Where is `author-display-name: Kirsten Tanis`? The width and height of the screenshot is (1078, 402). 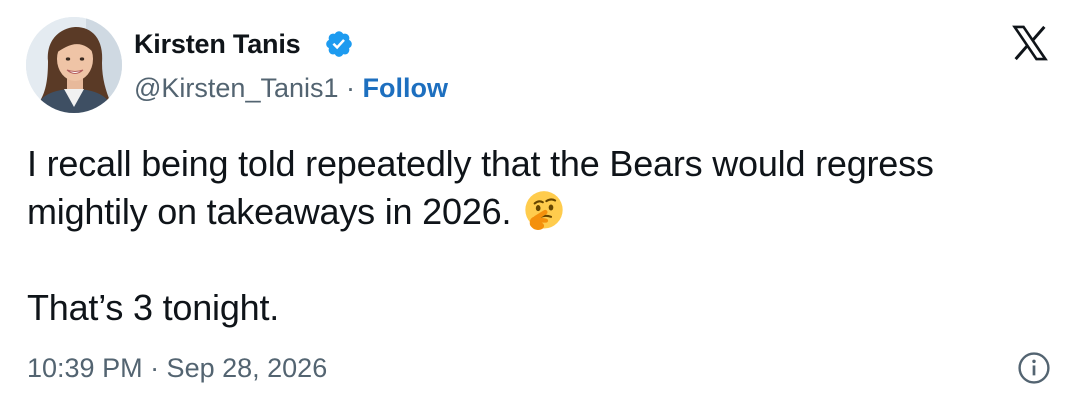
author-display-name: Kirsten Tanis is located at coordinates (217, 44).